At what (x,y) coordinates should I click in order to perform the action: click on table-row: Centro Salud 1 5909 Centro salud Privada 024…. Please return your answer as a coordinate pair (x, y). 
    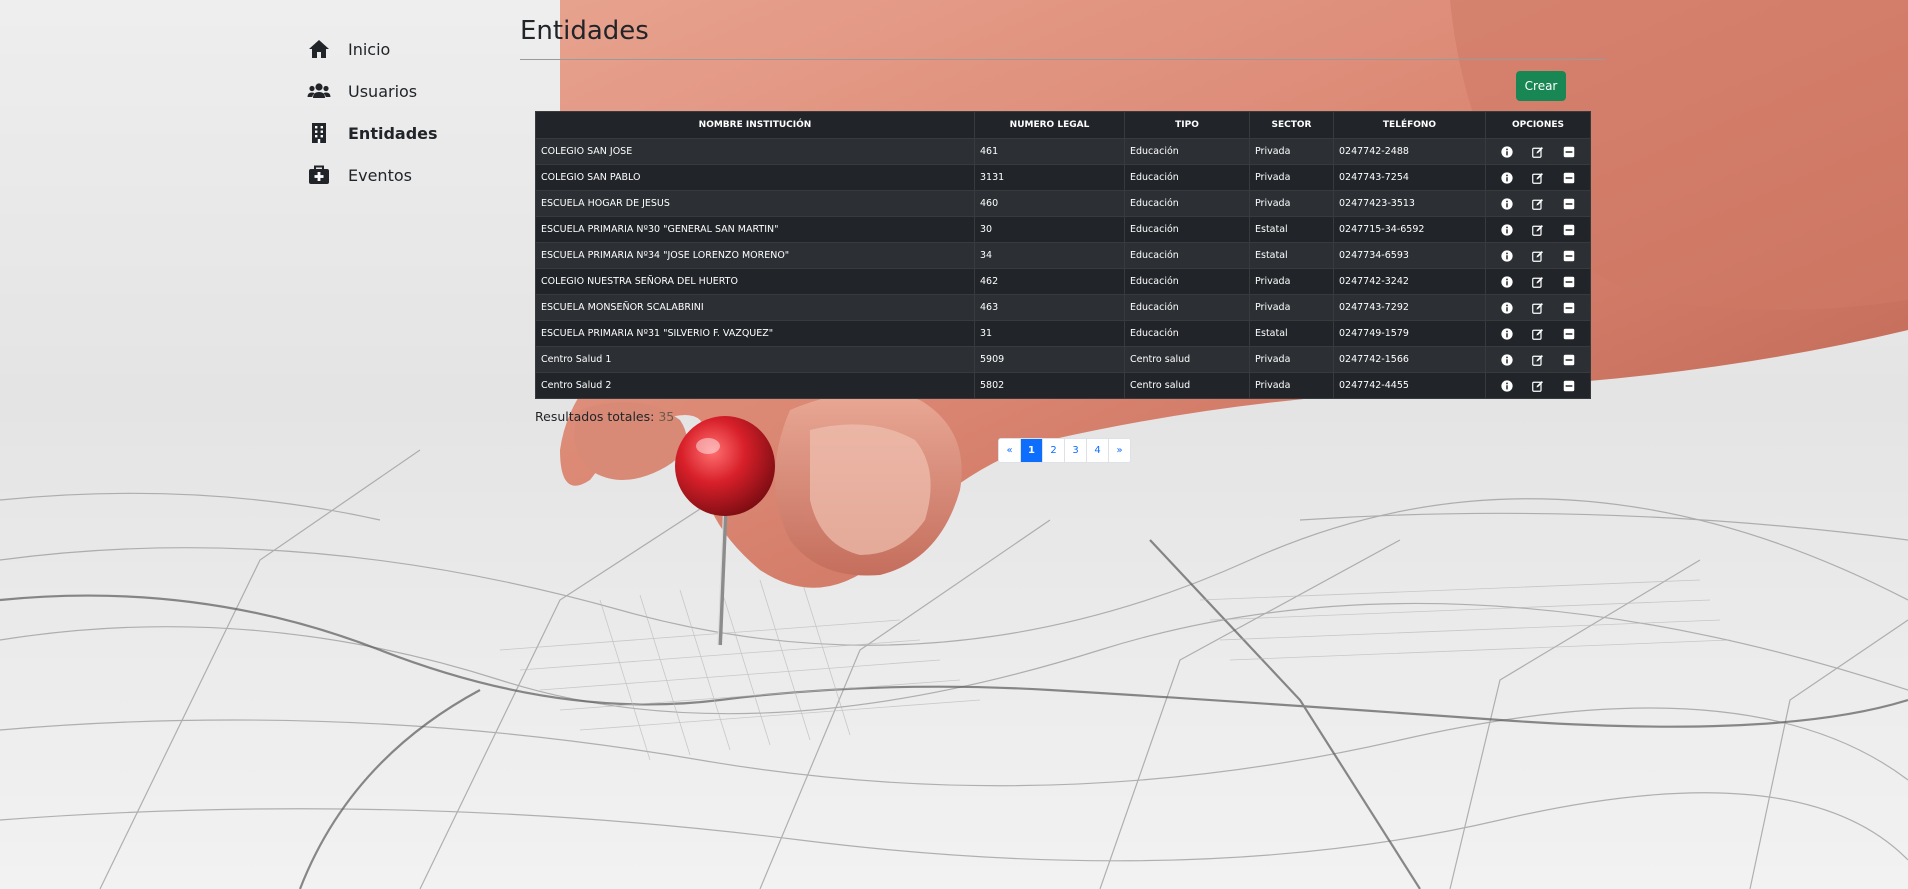
    Looking at the image, I should click on (1063, 359).